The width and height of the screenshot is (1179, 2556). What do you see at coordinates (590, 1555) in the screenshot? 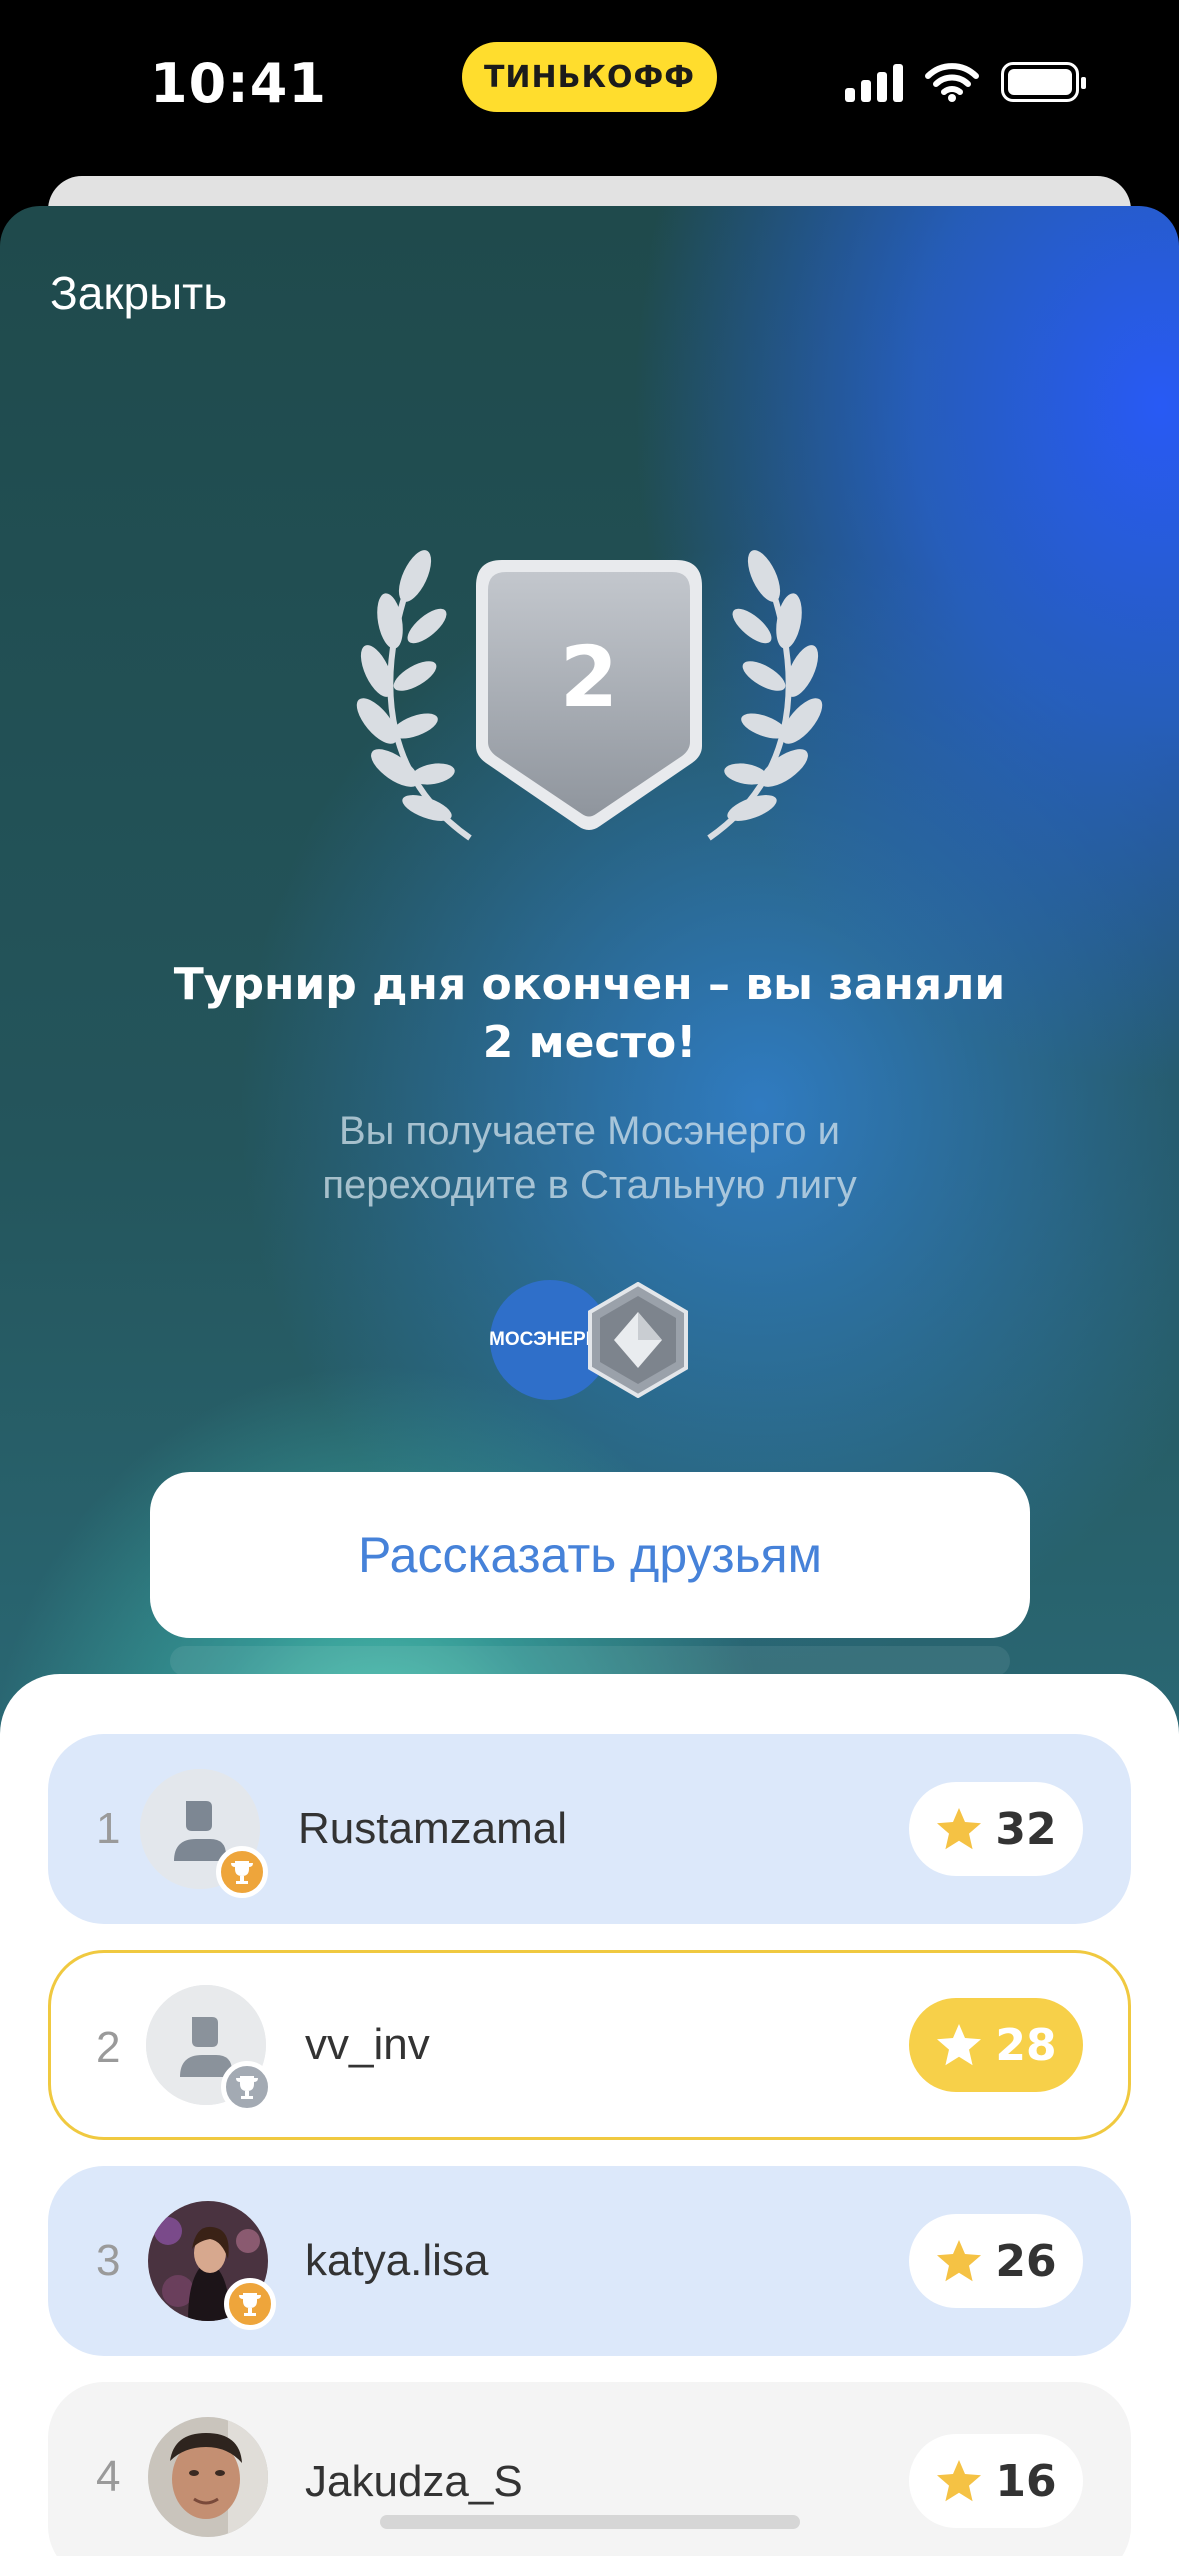
I see `share-with-friends-button: Рассказать друзьям` at bounding box center [590, 1555].